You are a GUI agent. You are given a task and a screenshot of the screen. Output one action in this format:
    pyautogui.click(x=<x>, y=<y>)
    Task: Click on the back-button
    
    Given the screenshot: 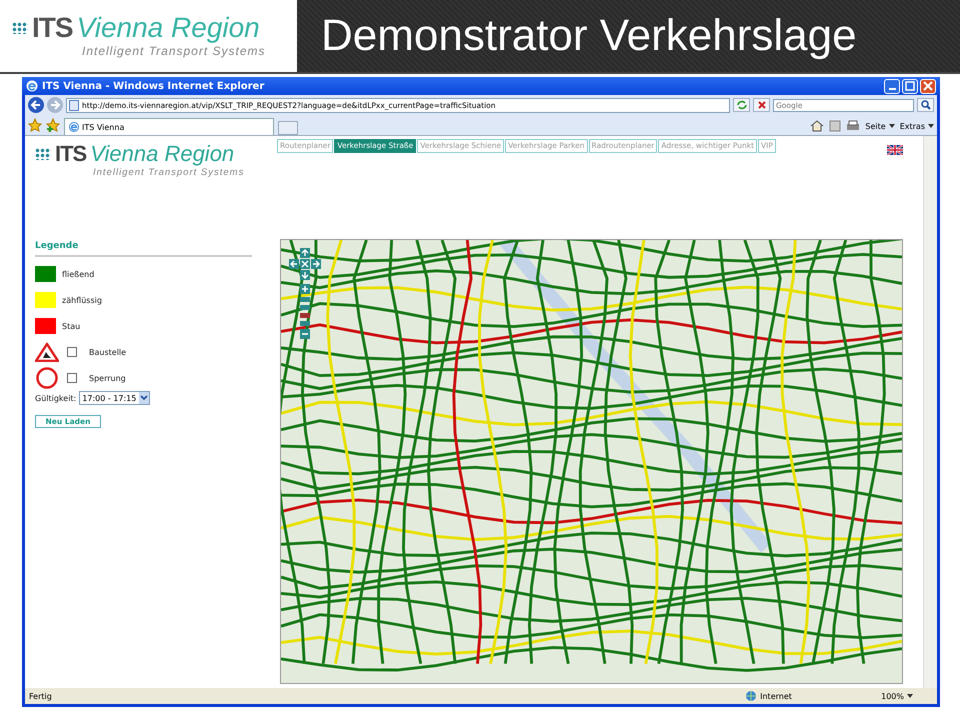 What is the action you would take?
    pyautogui.click(x=36, y=105)
    